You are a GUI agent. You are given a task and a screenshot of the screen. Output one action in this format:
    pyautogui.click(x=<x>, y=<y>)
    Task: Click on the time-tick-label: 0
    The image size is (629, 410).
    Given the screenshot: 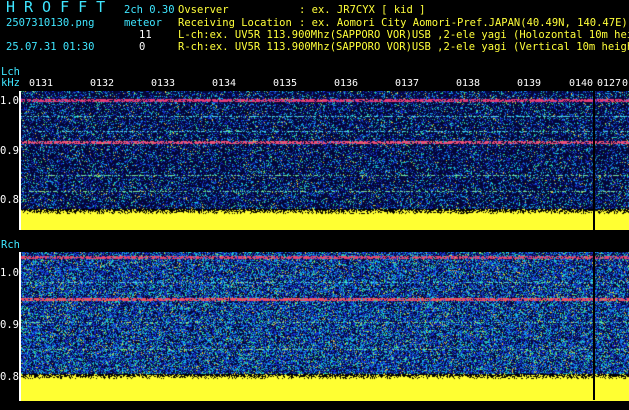 What is the action you would take?
    pyautogui.click(x=625, y=83)
    